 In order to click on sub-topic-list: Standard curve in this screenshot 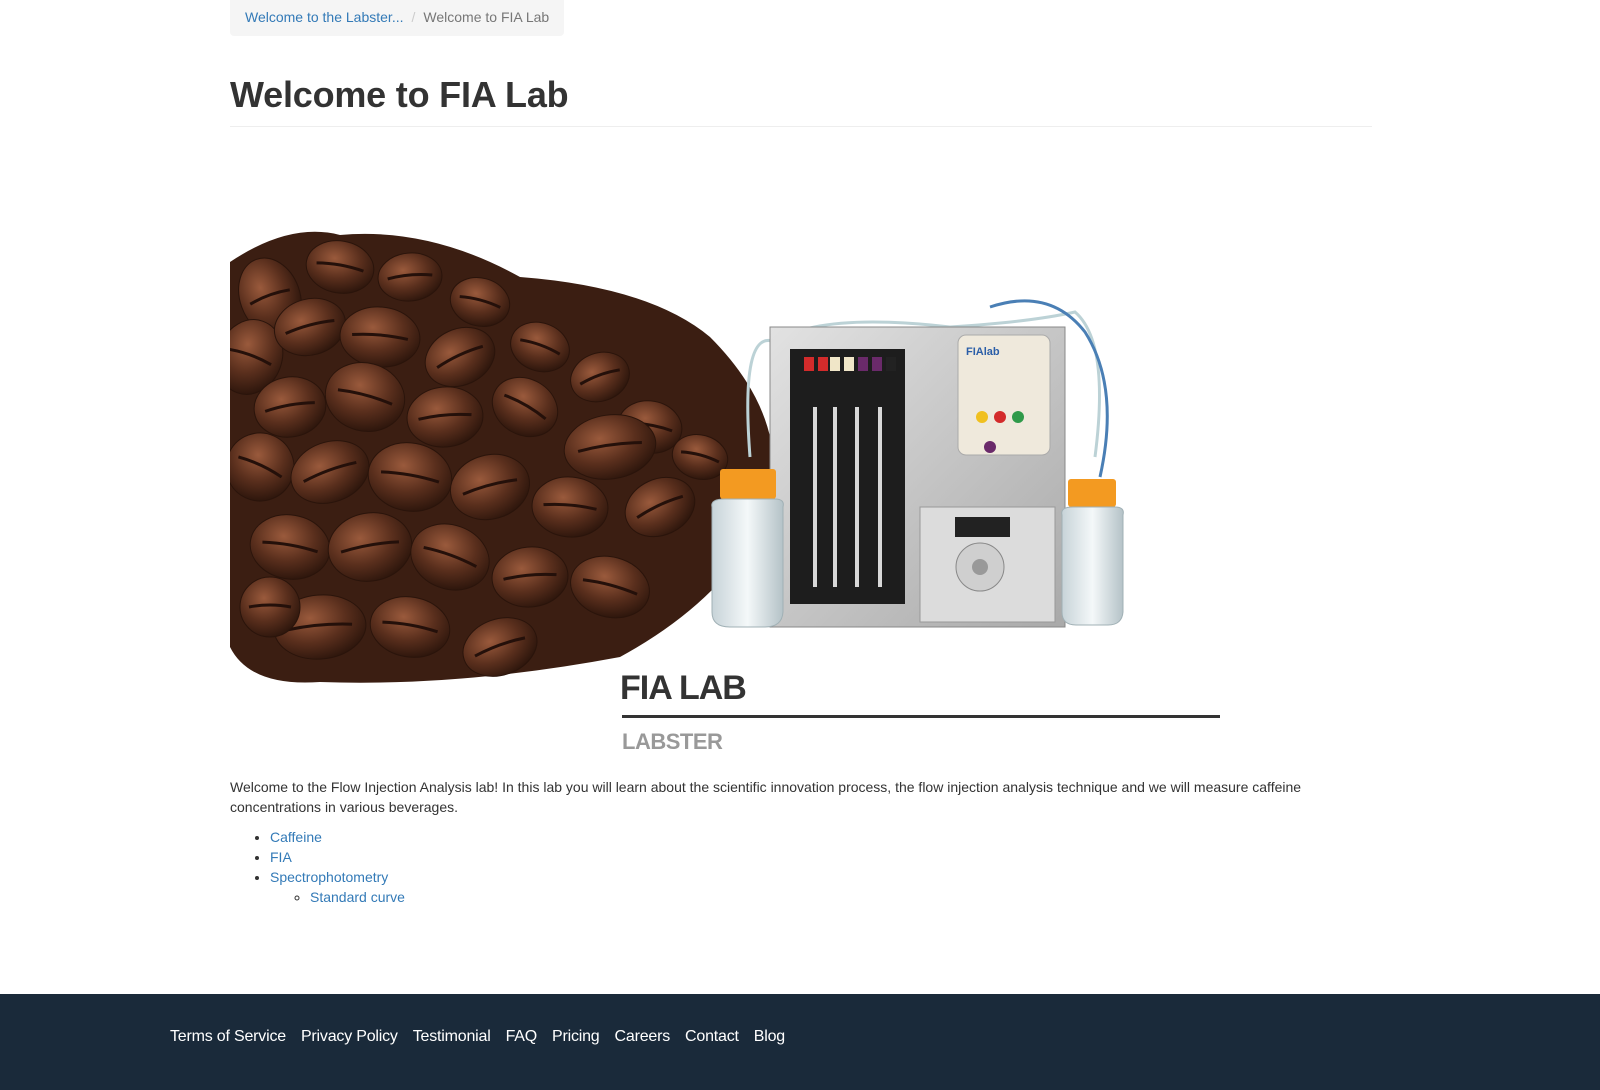, I will do `click(821, 897)`.